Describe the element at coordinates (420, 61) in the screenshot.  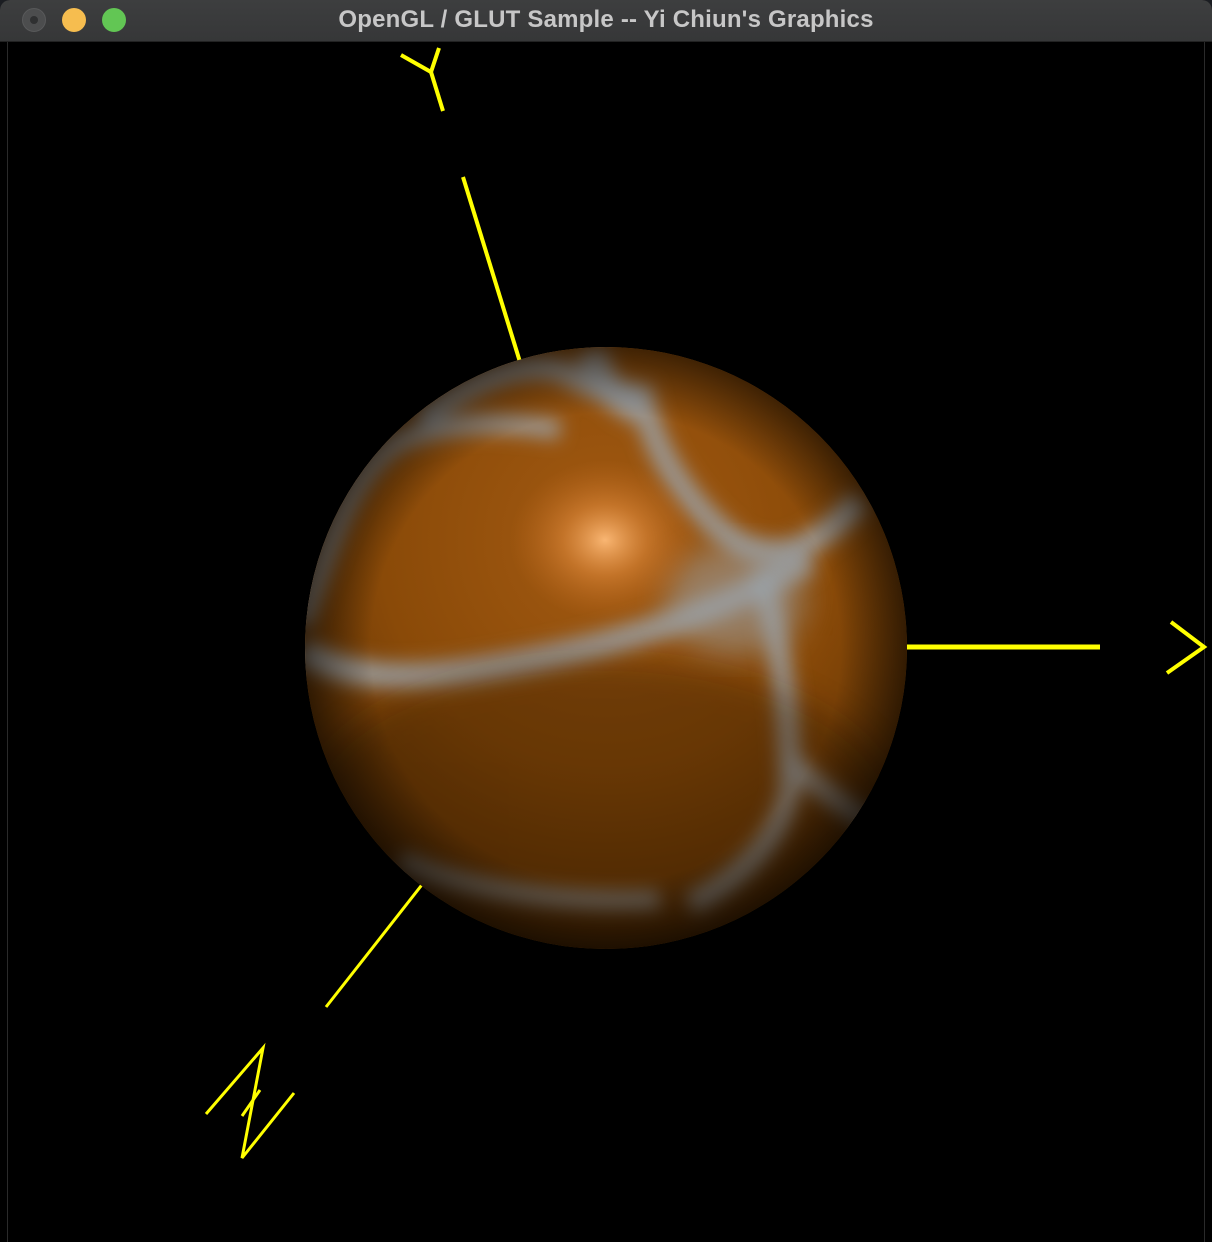
I see `y-axis-label-icon` at that location.